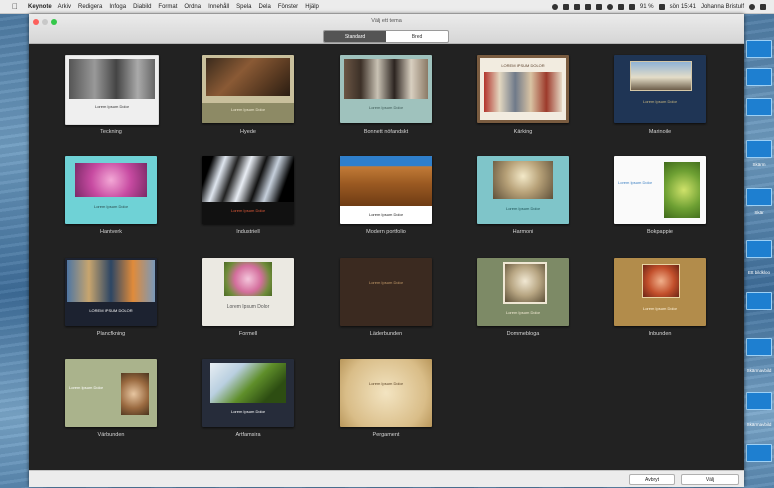  I want to click on theme-thumbnail-karking: LOREM IPSUM DOLOR, so click(523, 89).